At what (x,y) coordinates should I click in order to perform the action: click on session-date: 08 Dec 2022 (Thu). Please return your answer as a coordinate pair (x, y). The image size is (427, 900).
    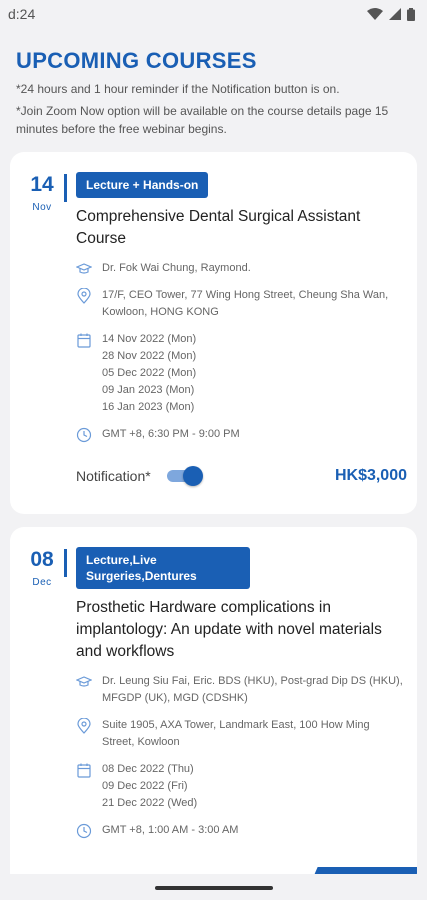
    Looking at the image, I should click on (148, 769).